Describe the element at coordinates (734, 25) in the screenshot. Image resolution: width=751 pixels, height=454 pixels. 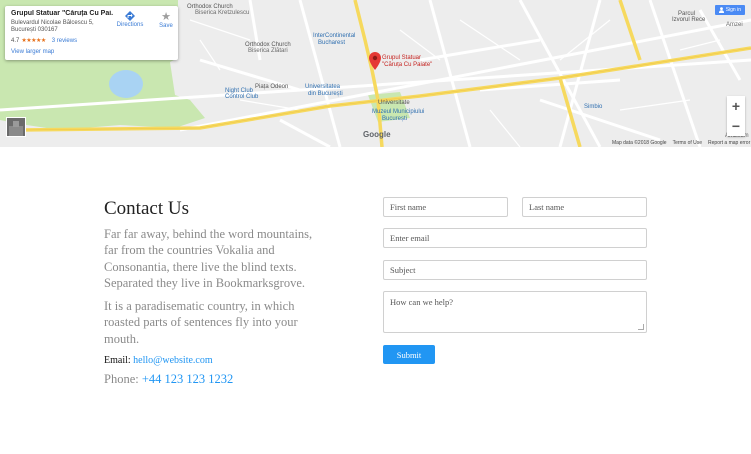
I see `map-label: Amzei` at that location.